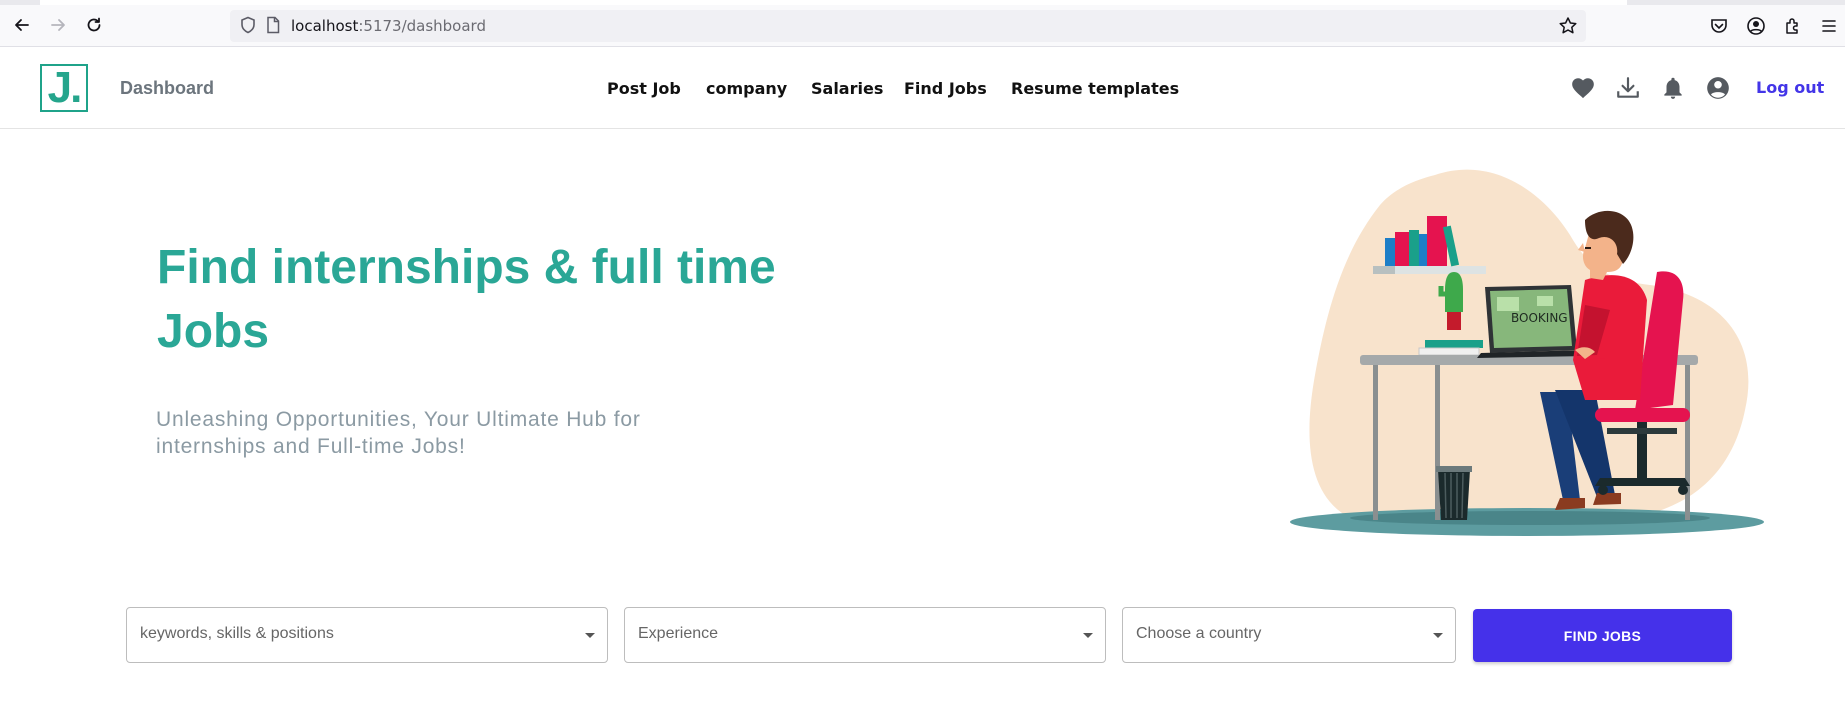 The image size is (1845, 721). I want to click on tab-strip, so click(922, 2).